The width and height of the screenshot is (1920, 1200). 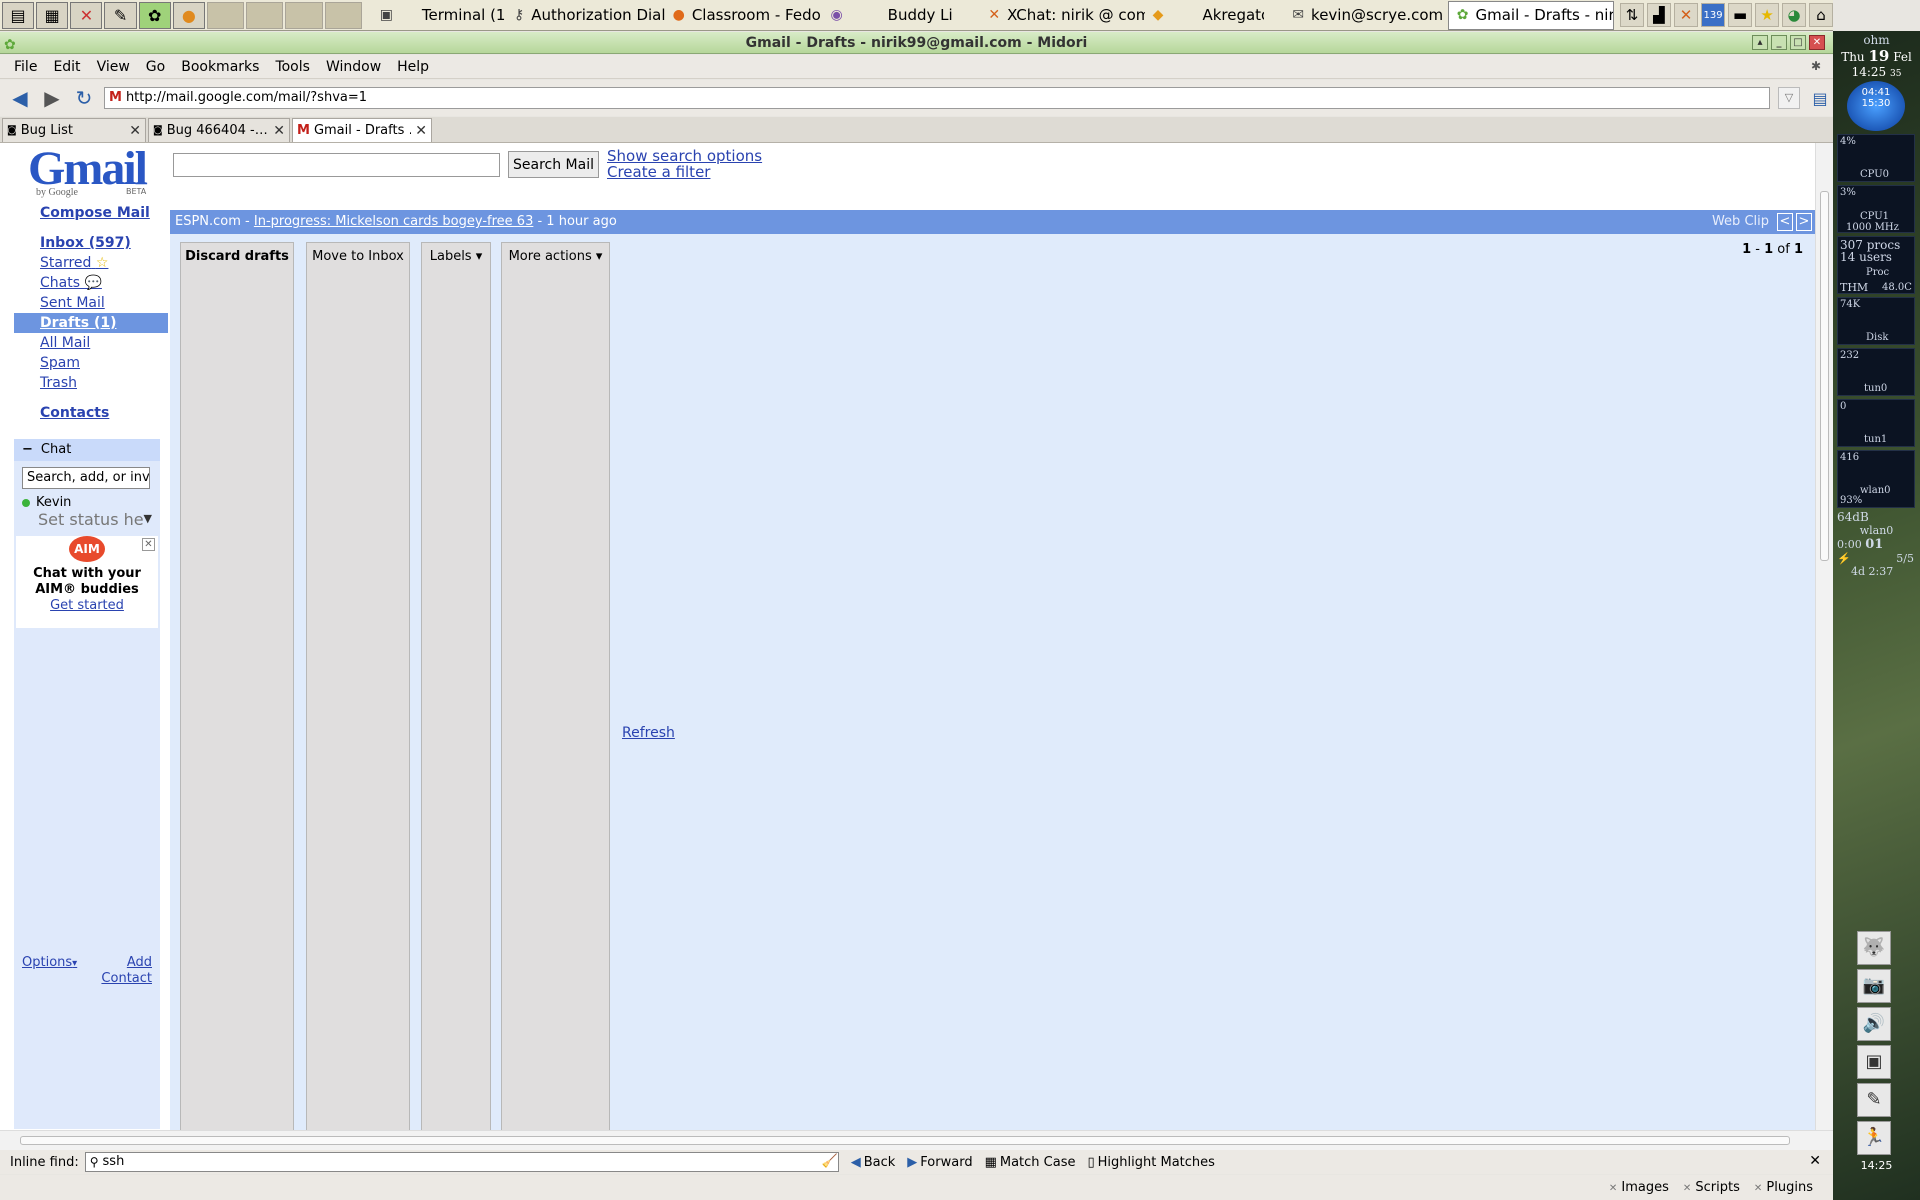 I want to click on webclip-next-button: >, so click(x=1804, y=222).